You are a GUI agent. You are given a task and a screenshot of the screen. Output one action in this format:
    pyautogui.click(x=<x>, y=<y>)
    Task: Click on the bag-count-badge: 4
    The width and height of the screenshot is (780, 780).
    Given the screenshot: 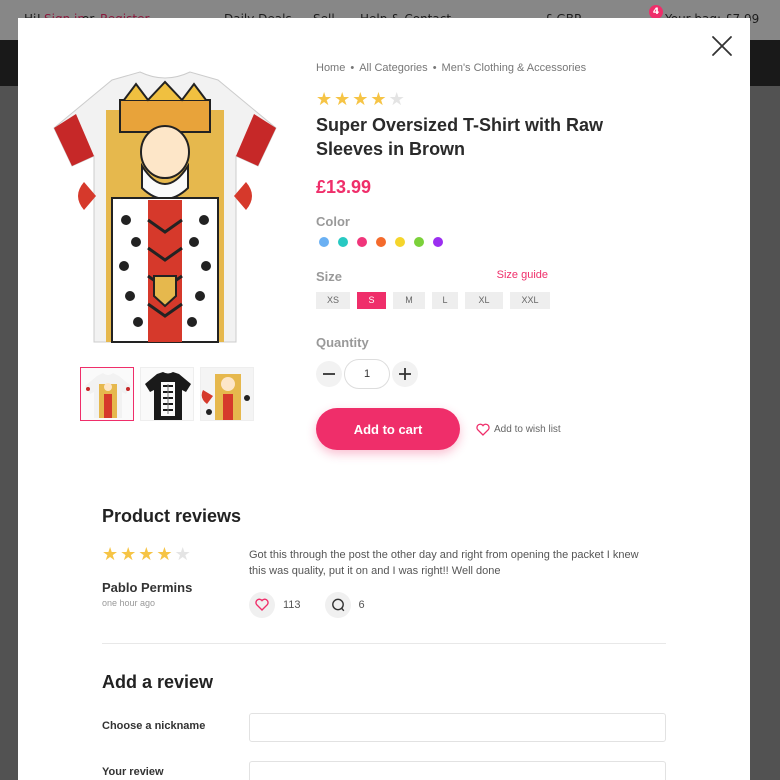 What is the action you would take?
    pyautogui.click(x=656, y=12)
    